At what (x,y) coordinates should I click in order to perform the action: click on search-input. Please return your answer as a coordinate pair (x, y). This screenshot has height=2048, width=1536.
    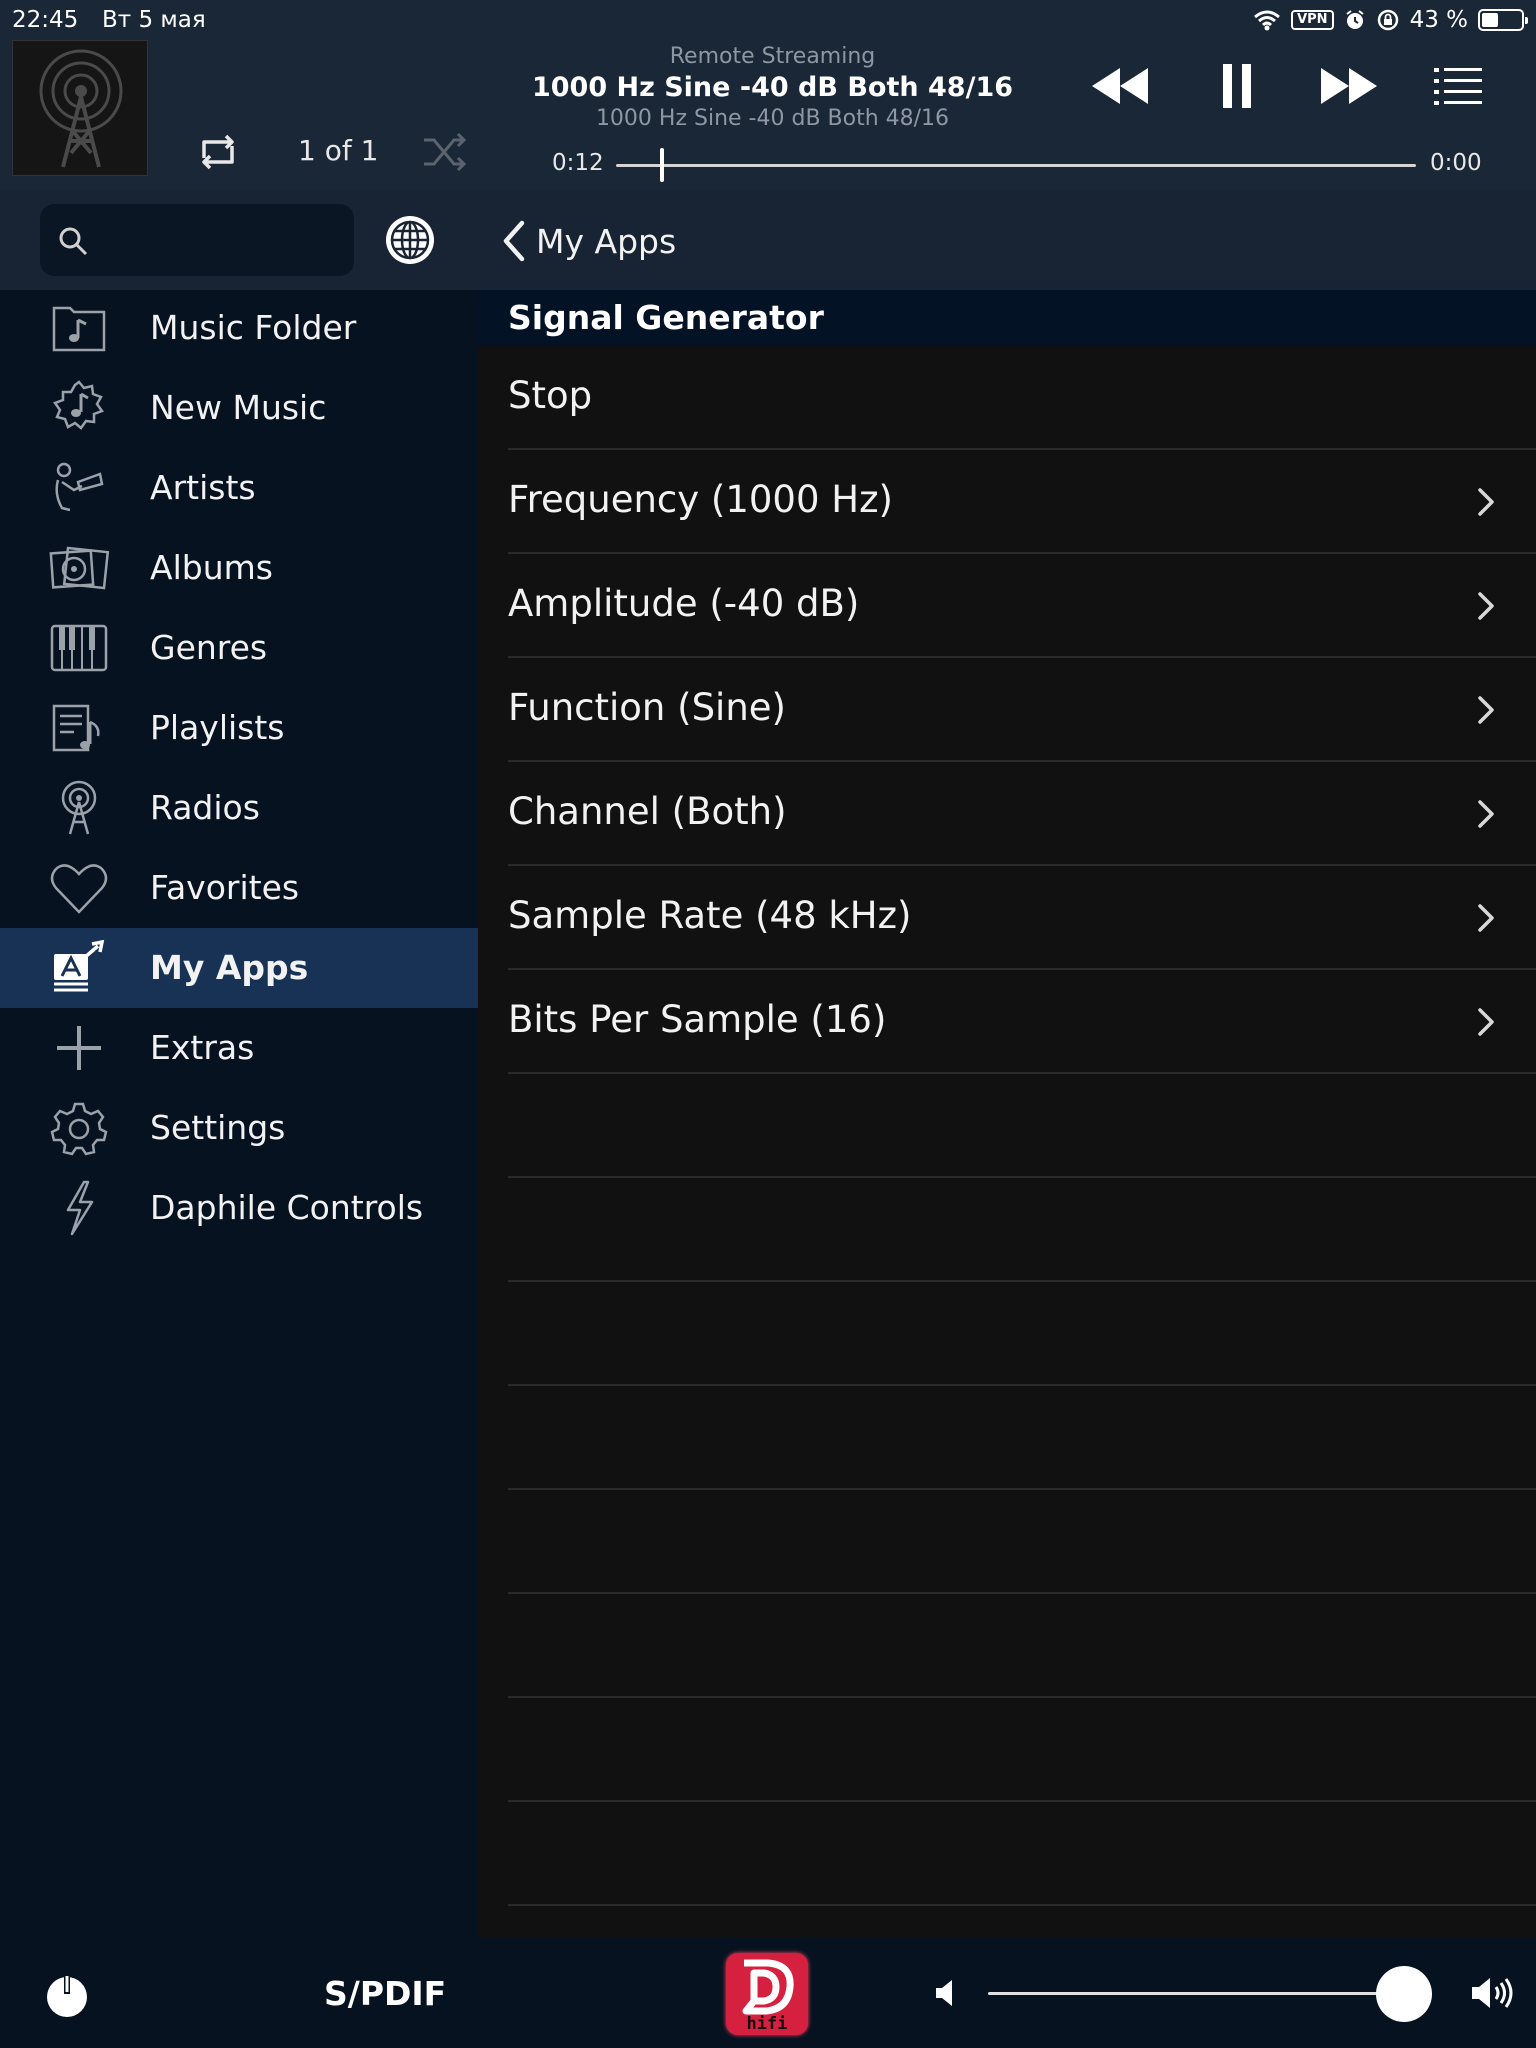
    Looking at the image, I should click on (197, 240).